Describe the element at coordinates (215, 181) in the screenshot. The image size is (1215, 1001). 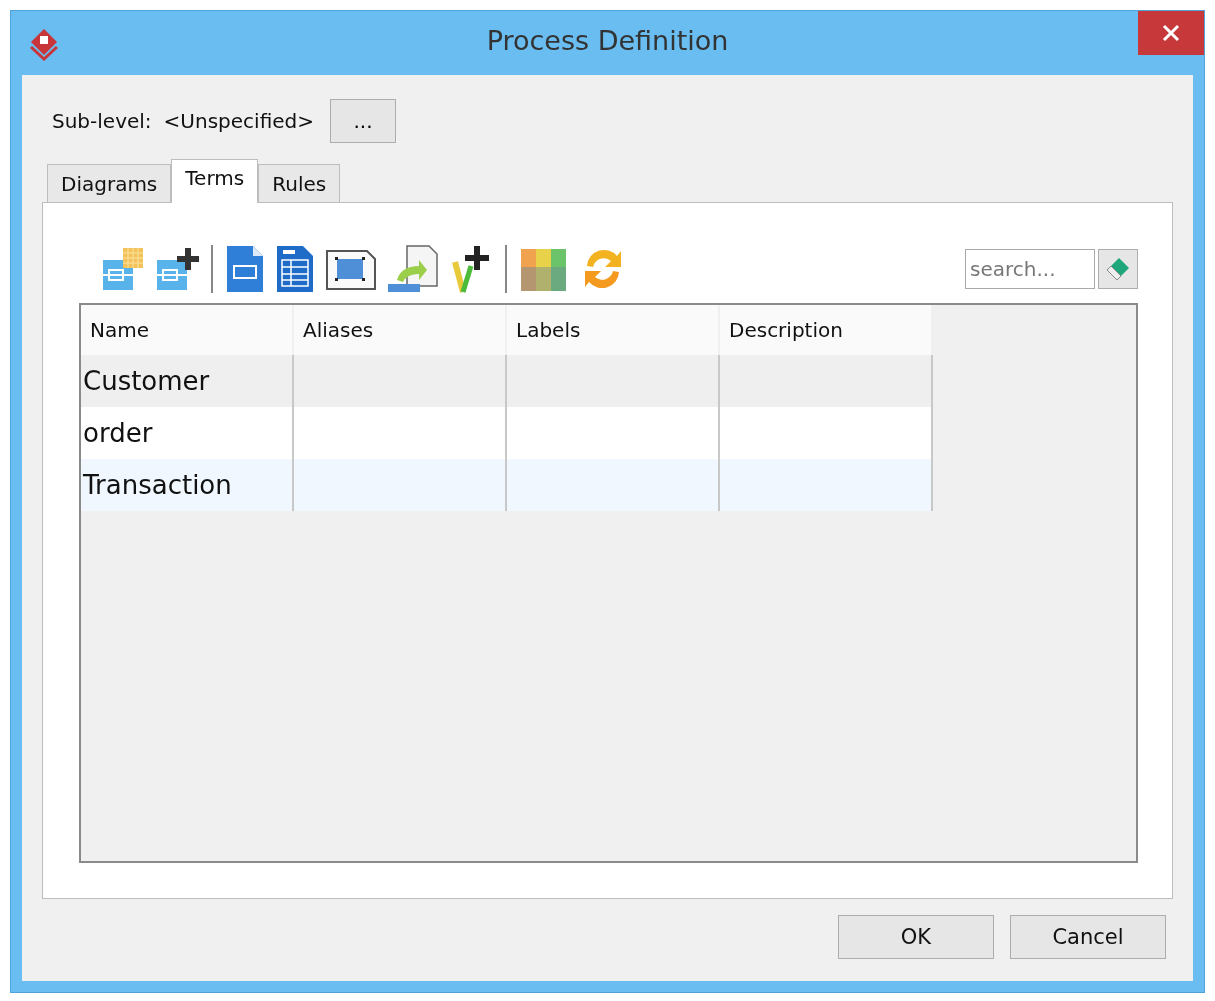
I see `tab: Terms` at that location.